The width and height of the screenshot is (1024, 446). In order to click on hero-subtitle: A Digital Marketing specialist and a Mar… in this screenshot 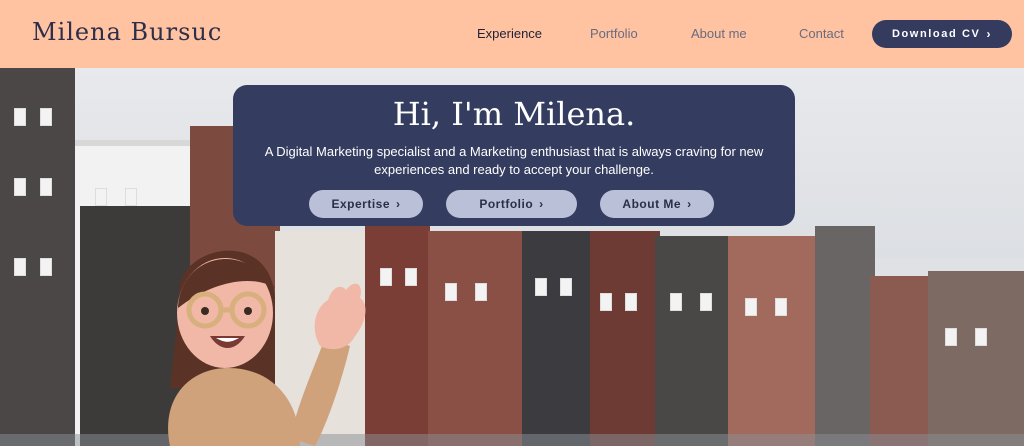, I will do `click(514, 160)`.